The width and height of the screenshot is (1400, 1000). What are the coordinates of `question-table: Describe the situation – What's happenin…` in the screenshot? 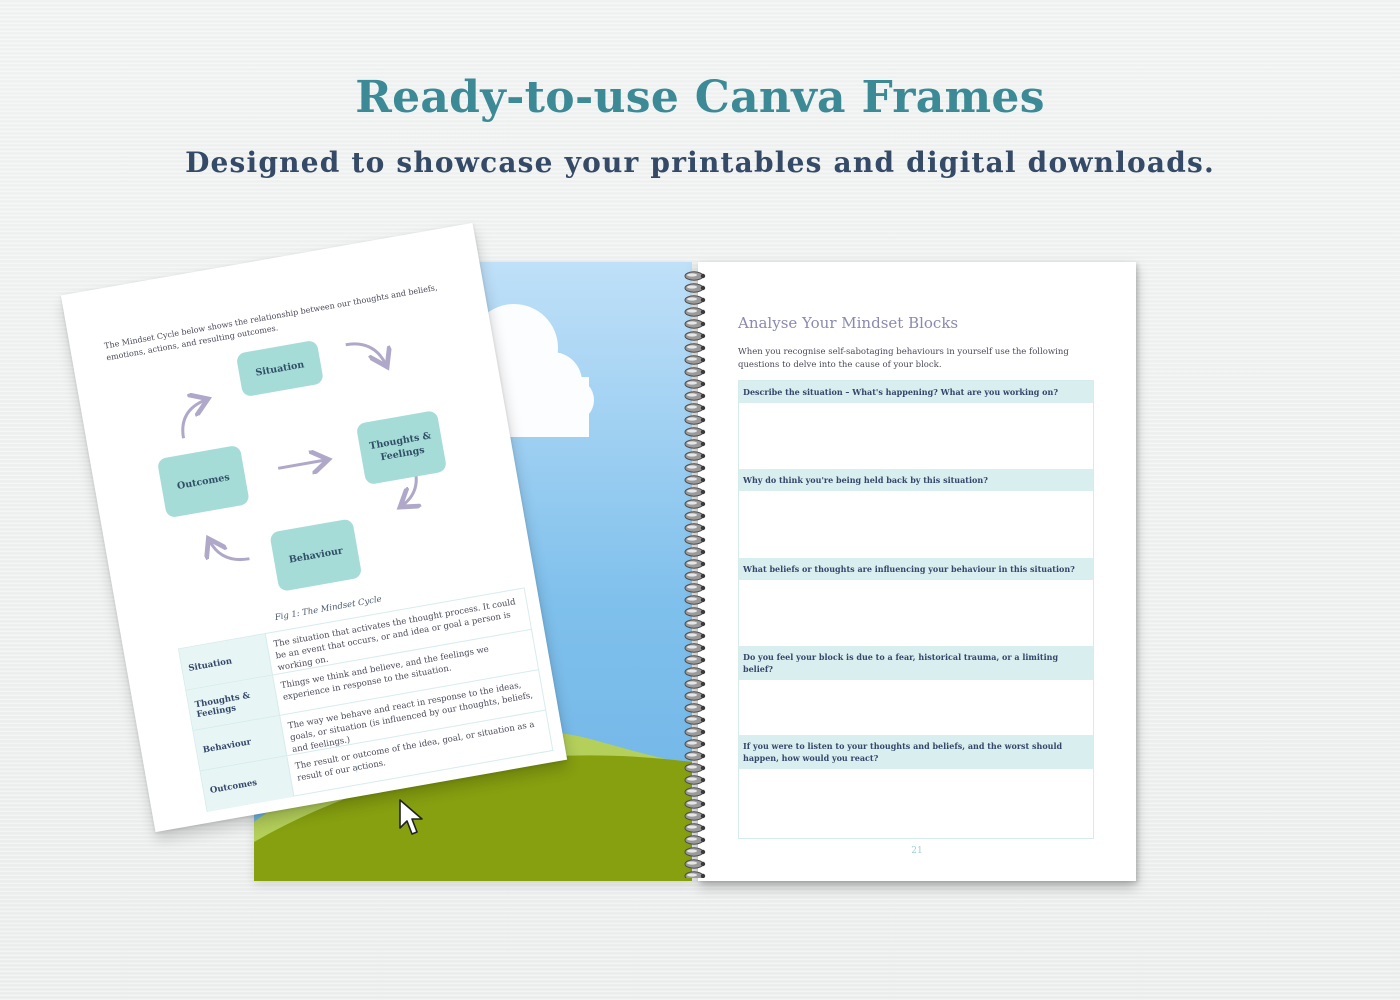 It's located at (916, 609).